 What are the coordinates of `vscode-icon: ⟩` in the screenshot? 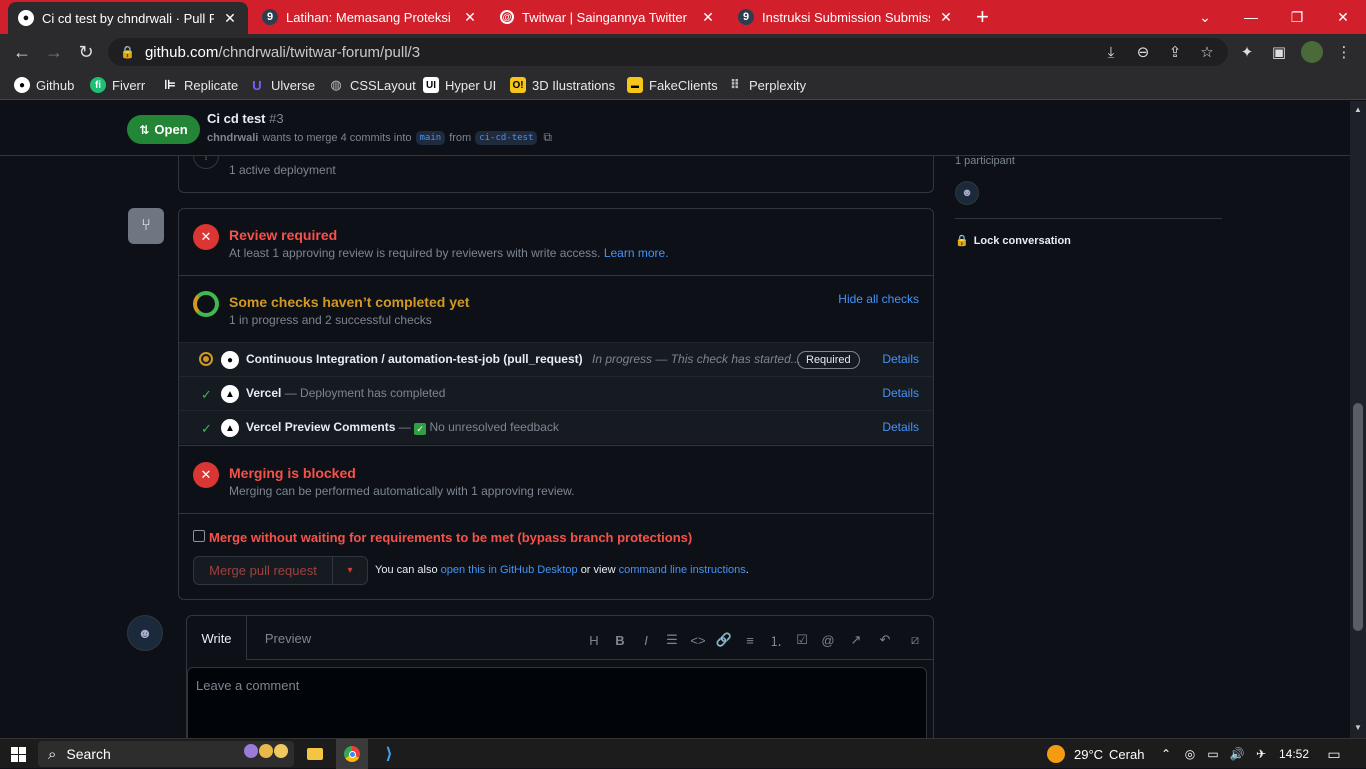 It's located at (389, 754).